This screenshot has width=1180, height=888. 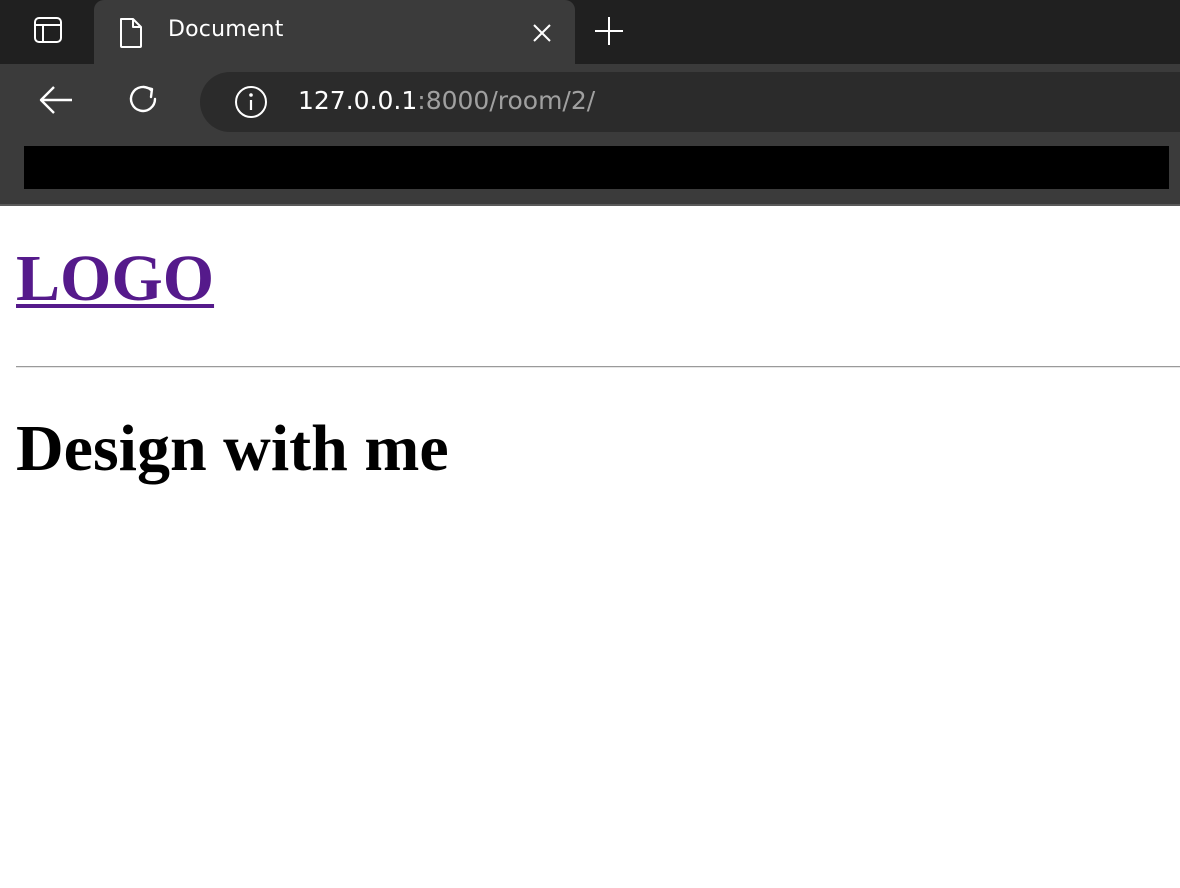 I want to click on tab-strip: Document, so click(x=590, y=32).